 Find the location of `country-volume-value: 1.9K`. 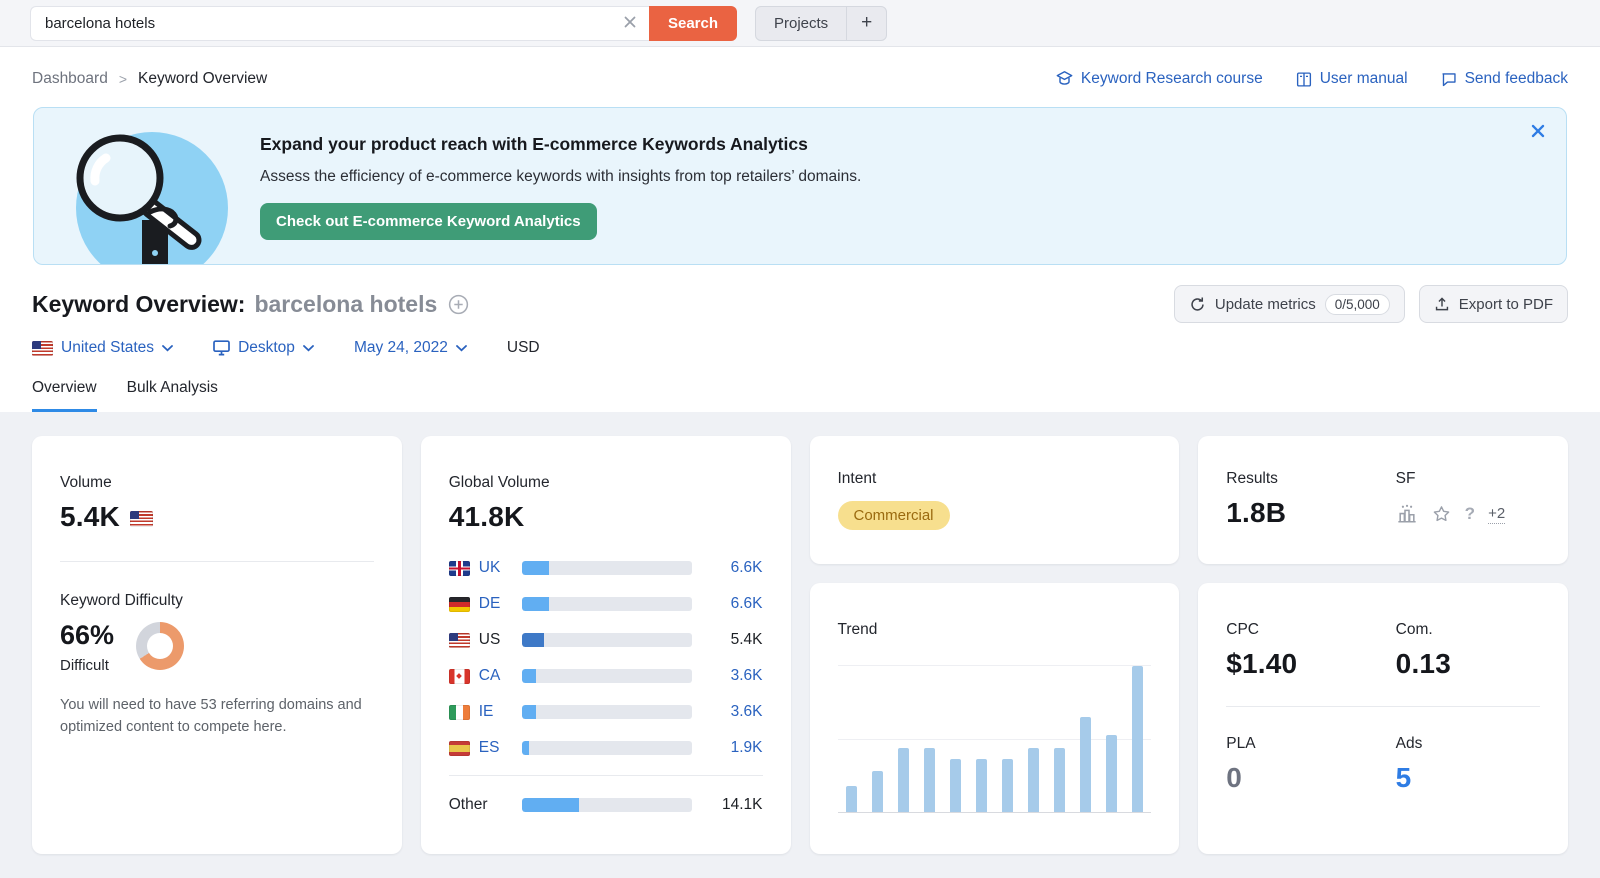

country-volume-value: 1.9K is located at coordinates (732, 748).